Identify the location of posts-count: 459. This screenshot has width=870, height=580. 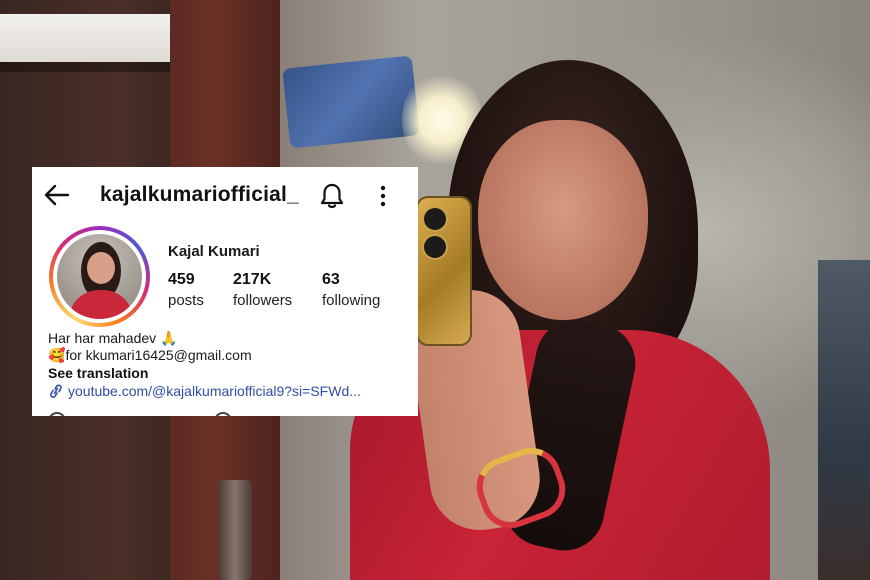
(181, 279).